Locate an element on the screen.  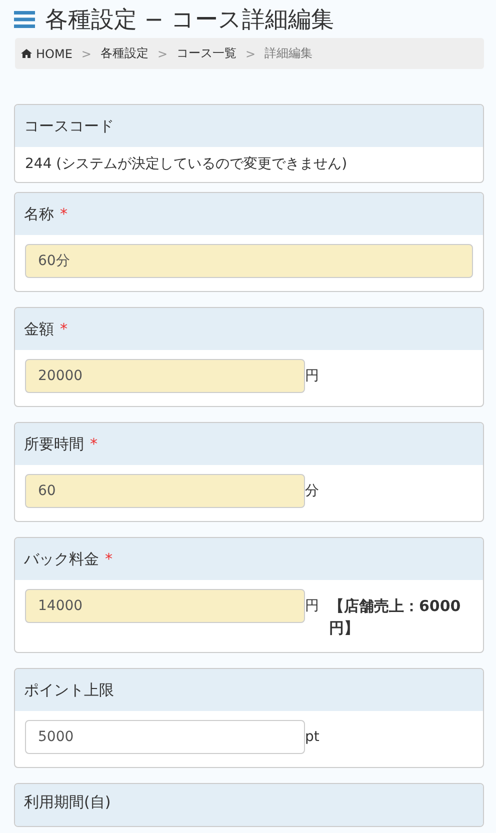
field-label: 所要時間 is located at coordinates (54, 444).